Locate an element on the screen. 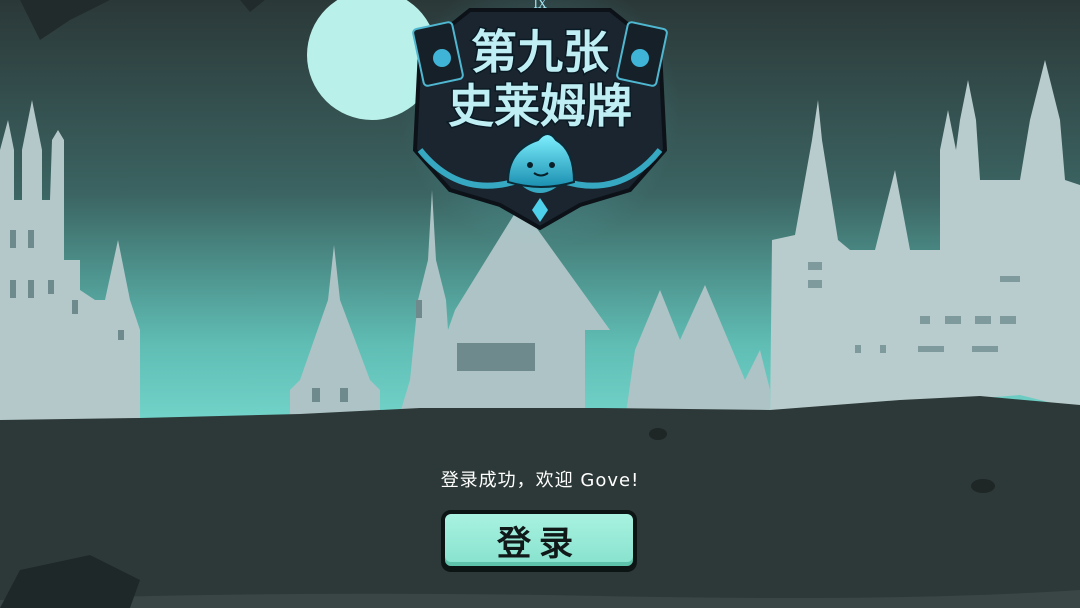  login-button: 登录 is located at coordinates (539, 540).